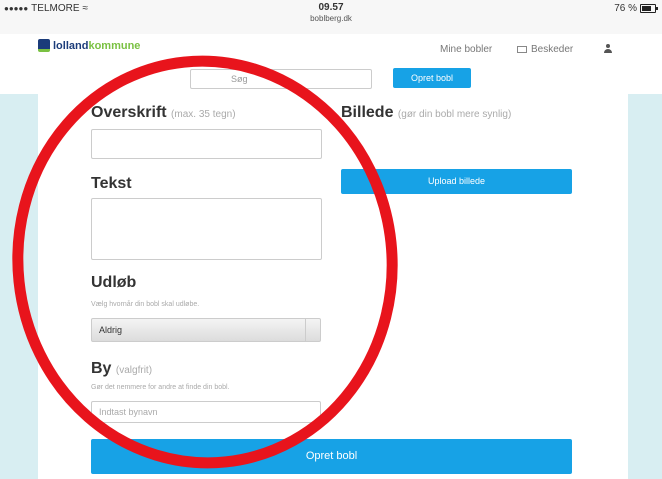 The image size is (662, 479). What do you see at coordinates (312, 330) in the screenshot?
I see `dropdown-arrow-icon` at bounding box center [312, 330].